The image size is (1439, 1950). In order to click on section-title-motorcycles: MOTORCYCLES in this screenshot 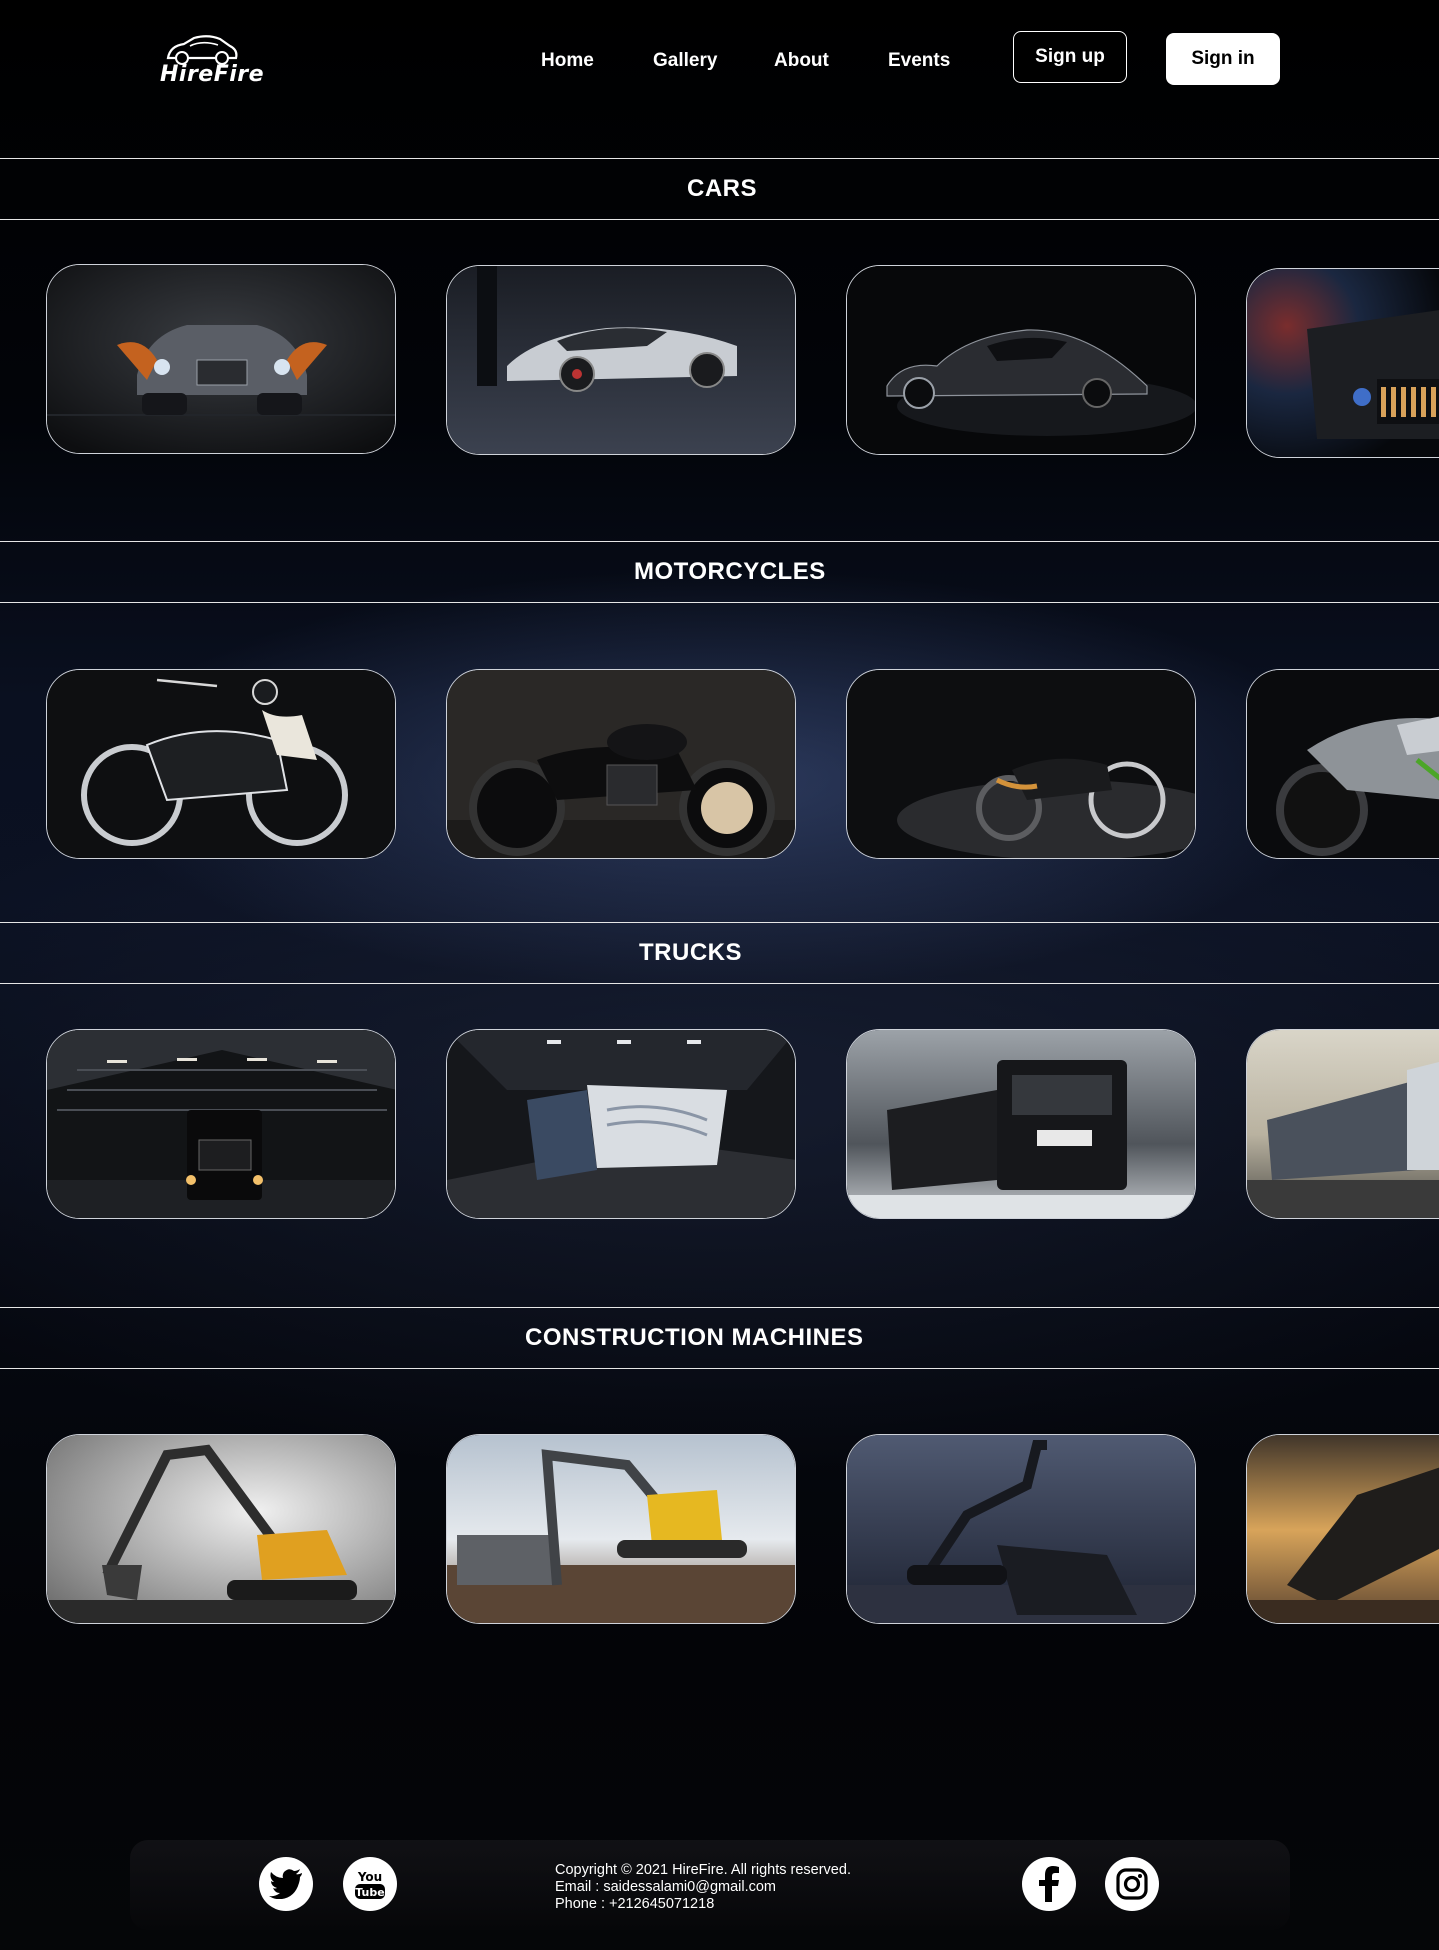, I will do `click(730, 571)`.